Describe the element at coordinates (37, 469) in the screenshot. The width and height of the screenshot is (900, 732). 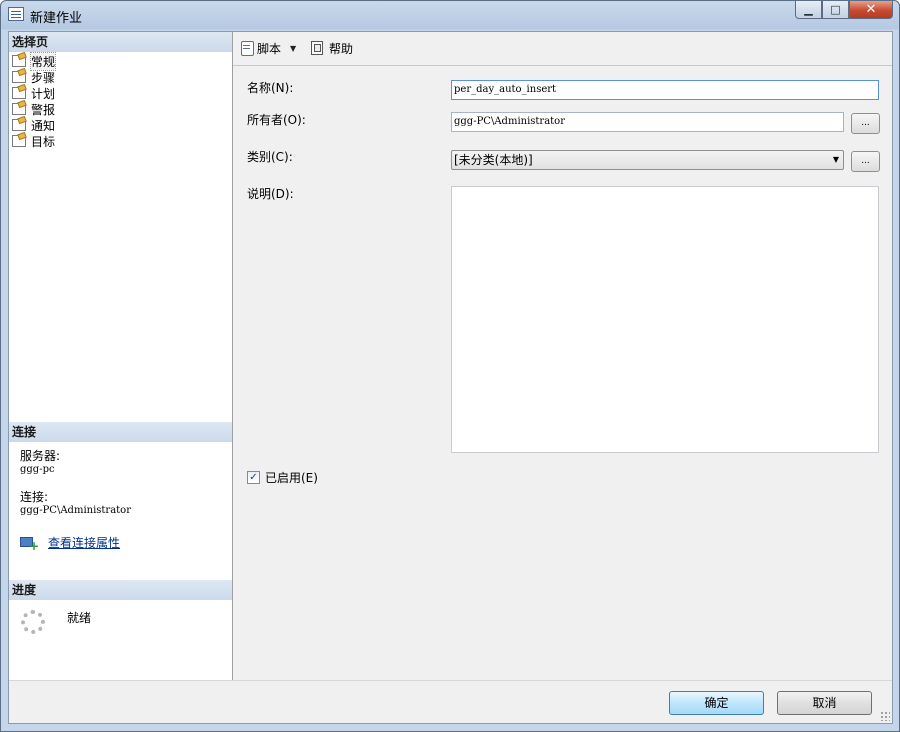
I see `server-value: ggg-pc` at that location.